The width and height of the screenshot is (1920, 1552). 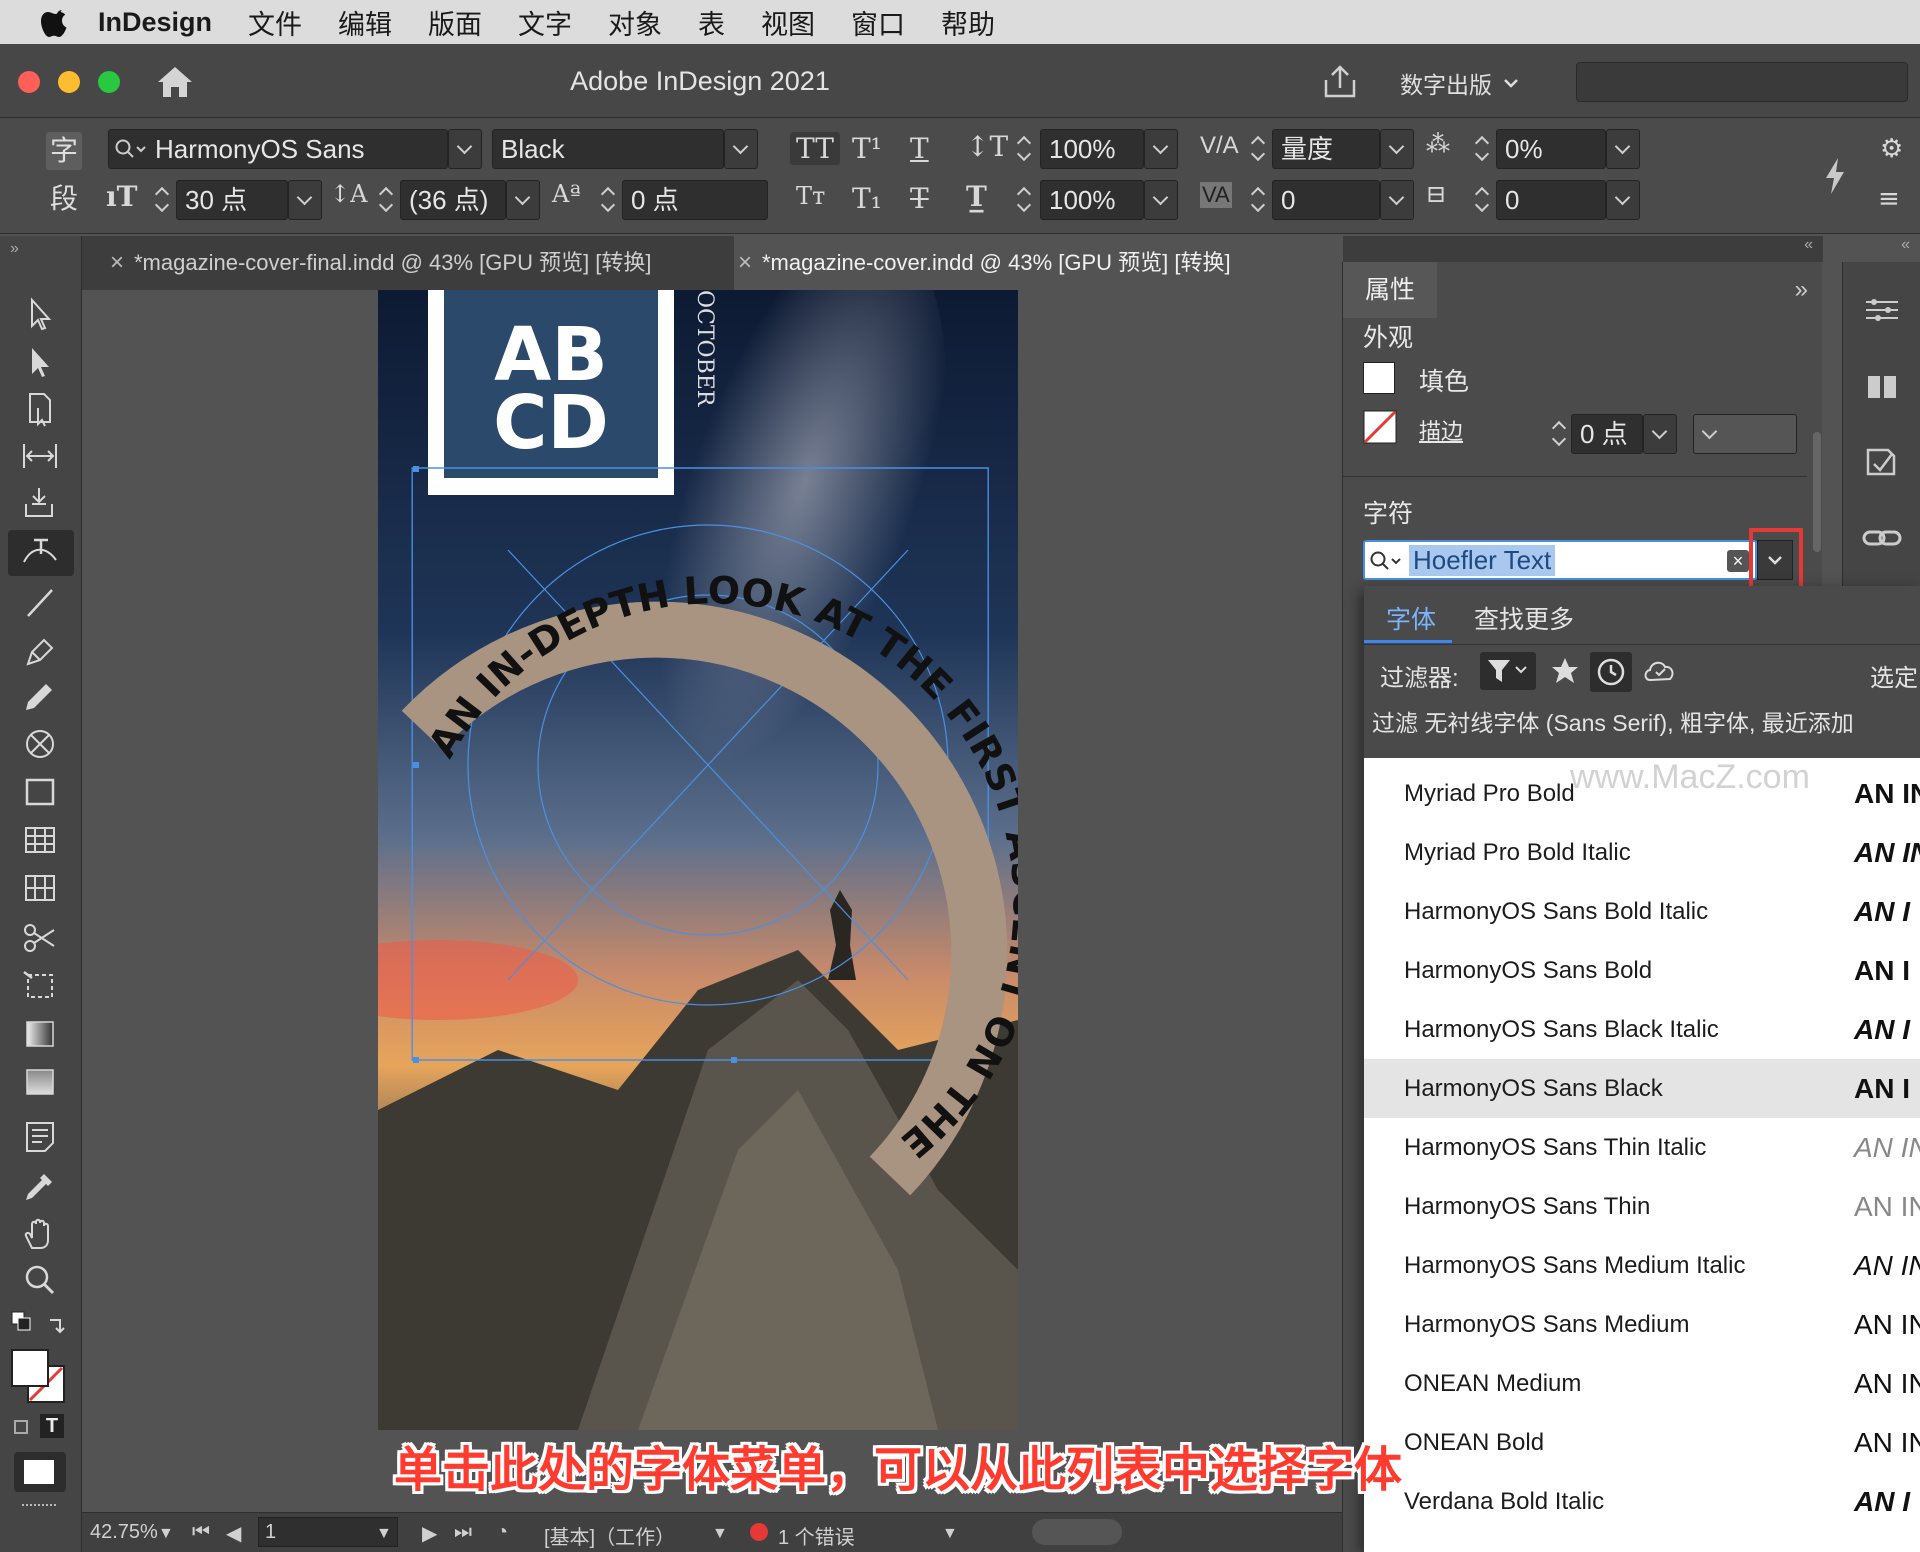 I want to click on menu-file: 文件, so click(x=275, y=22).